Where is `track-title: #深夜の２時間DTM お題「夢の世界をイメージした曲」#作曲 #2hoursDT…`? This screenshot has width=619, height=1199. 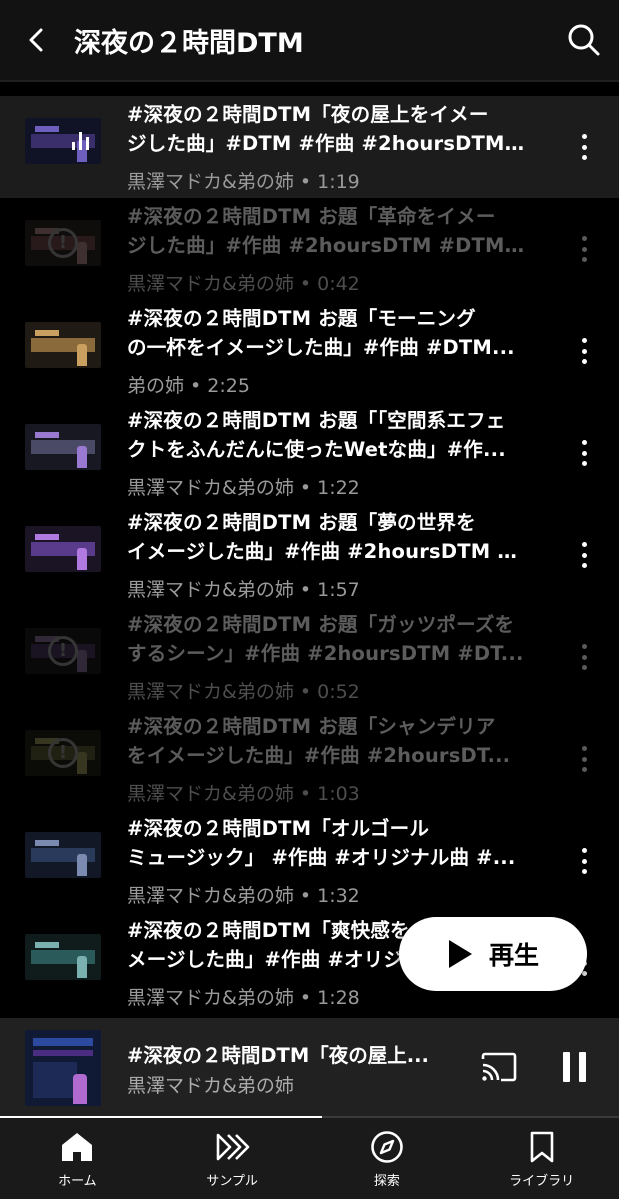
track-title: #深夜の２時間DTM お題「夢の世界をイメージした曲」#作曲 #2hoursDT… is located at coordinates (327, 537).